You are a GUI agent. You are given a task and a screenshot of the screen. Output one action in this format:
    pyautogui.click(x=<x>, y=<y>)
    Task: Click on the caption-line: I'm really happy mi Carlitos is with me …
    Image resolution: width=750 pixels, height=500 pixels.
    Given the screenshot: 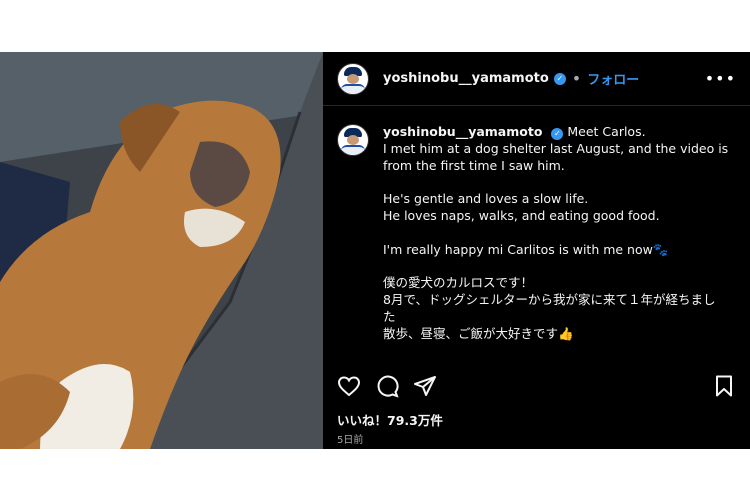 What is the action you would take?
    pyautogui.click(x=526, y=249)
    